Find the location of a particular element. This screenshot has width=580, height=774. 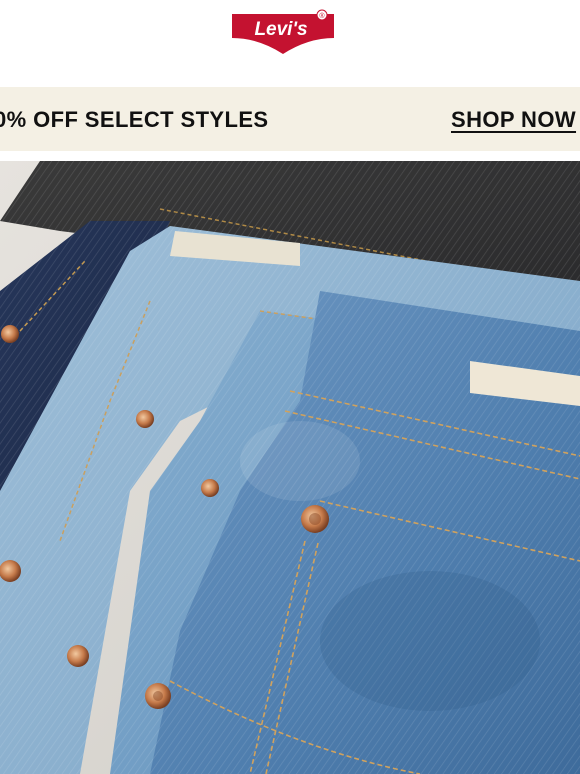

email-header: Levi's ® is located at coordinates (290, 43).